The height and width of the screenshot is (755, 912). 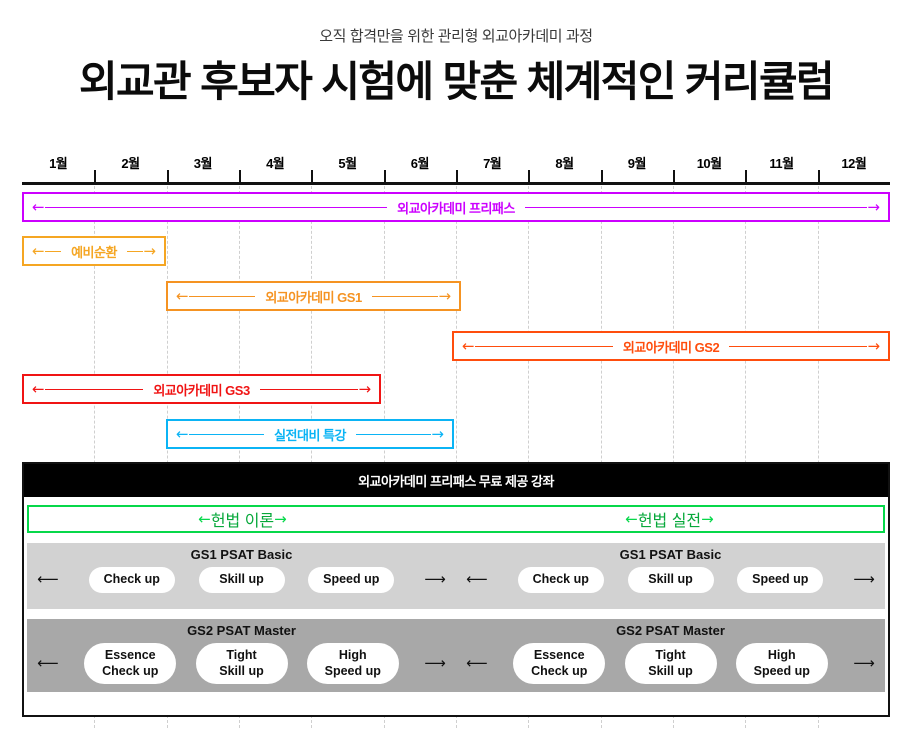 I want to click on timeline-bar-label-gs2: 외교아카데미 GS2, so click(x=671, y=347).